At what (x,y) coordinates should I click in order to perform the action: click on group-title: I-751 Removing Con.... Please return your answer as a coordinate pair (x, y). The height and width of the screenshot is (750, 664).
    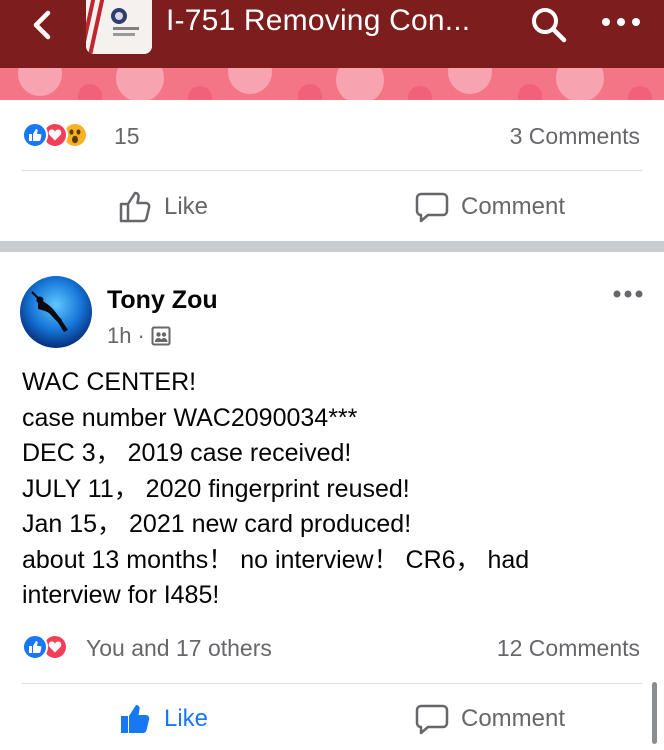
    Looking at the image, I should click on (318, 21).